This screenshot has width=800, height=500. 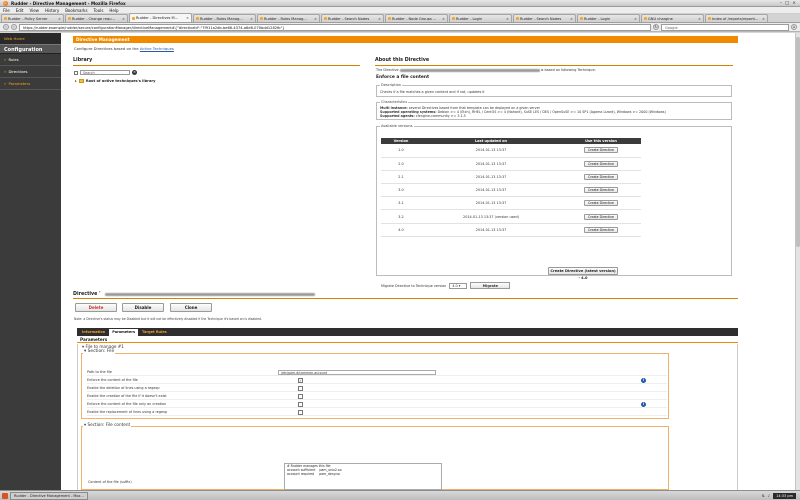 I want to click on maximize-icon: □, so click(x=787, y=3).